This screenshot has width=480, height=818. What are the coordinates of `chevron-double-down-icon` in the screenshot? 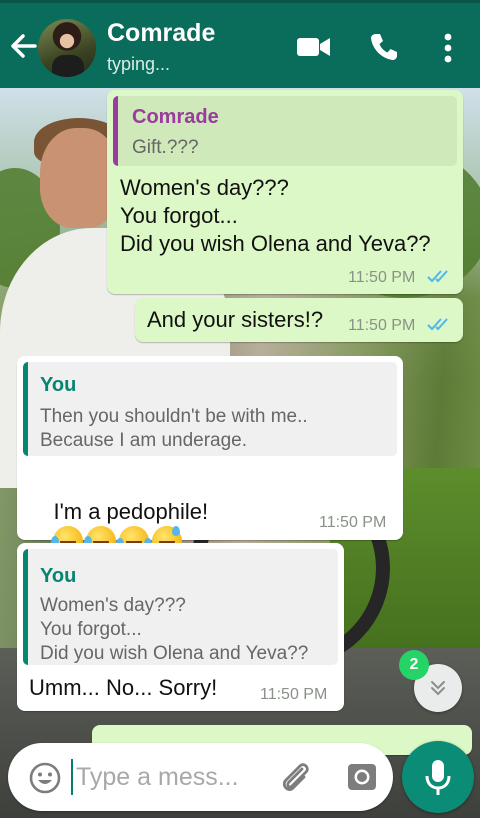 It's located at (438, 688).